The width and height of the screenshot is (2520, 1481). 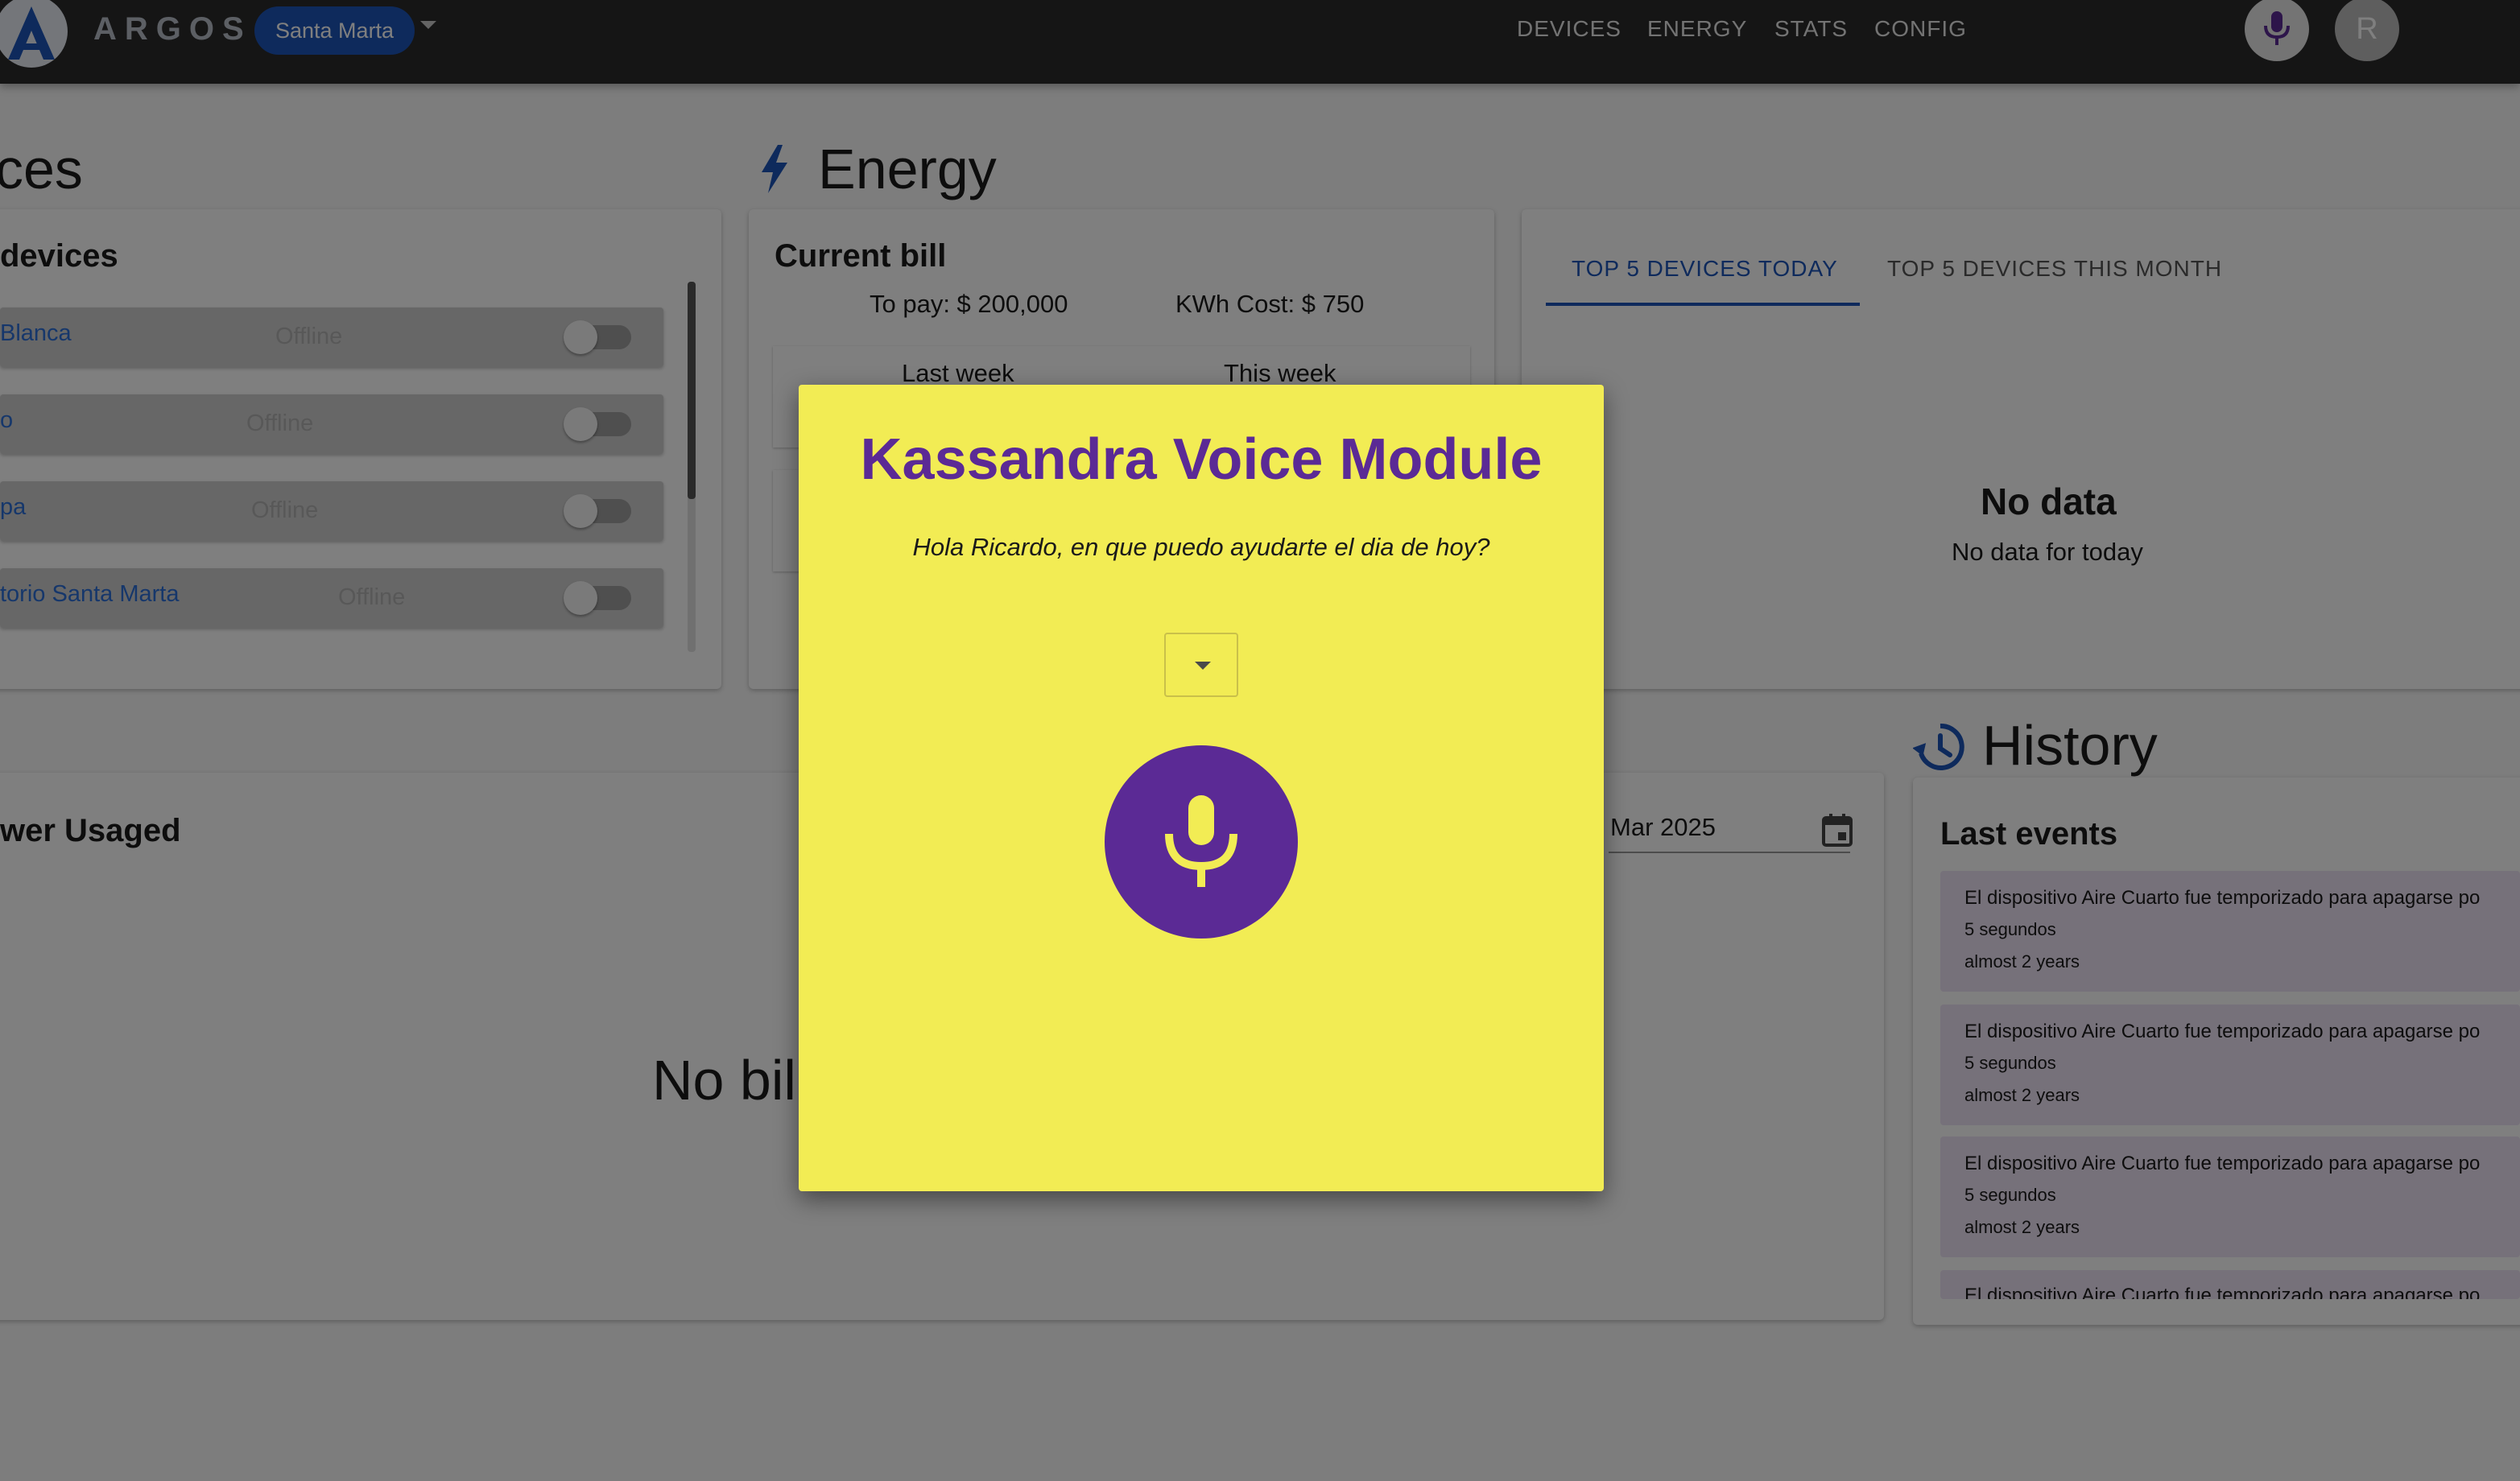 I want to click on chevron-down-icon, so click(x=1203, y=666).